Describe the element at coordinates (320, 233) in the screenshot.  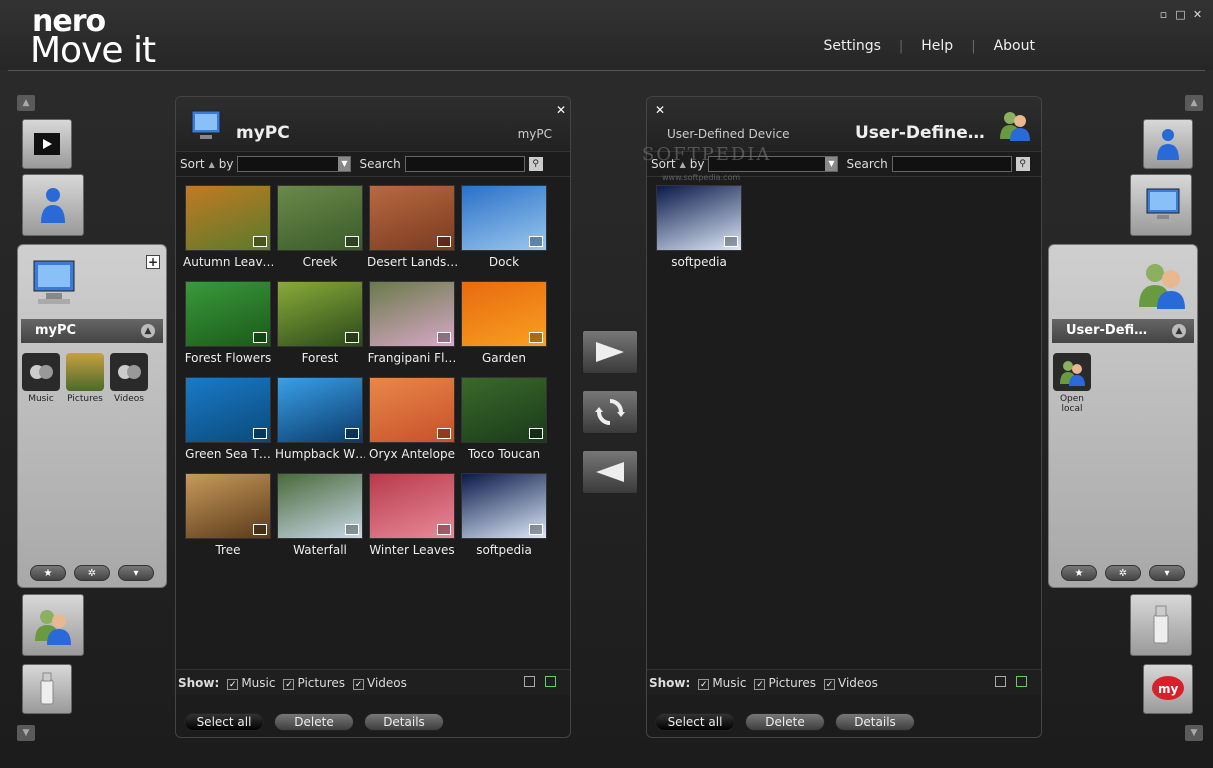
I see `thumbnail-item: Creek` at that location.